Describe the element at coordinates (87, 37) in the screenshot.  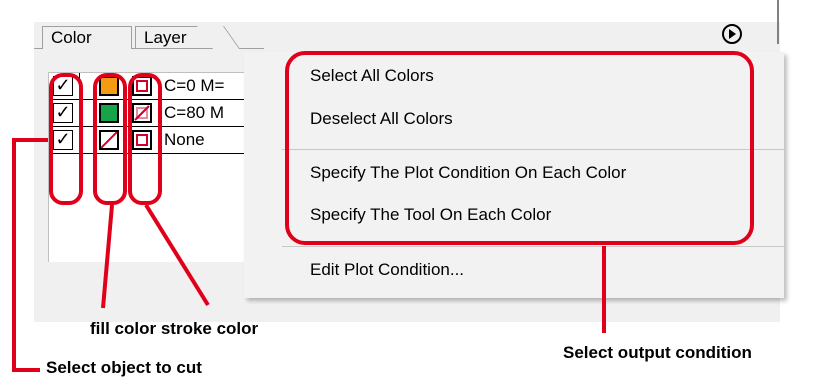
I see `tab-color: Color` at that location.